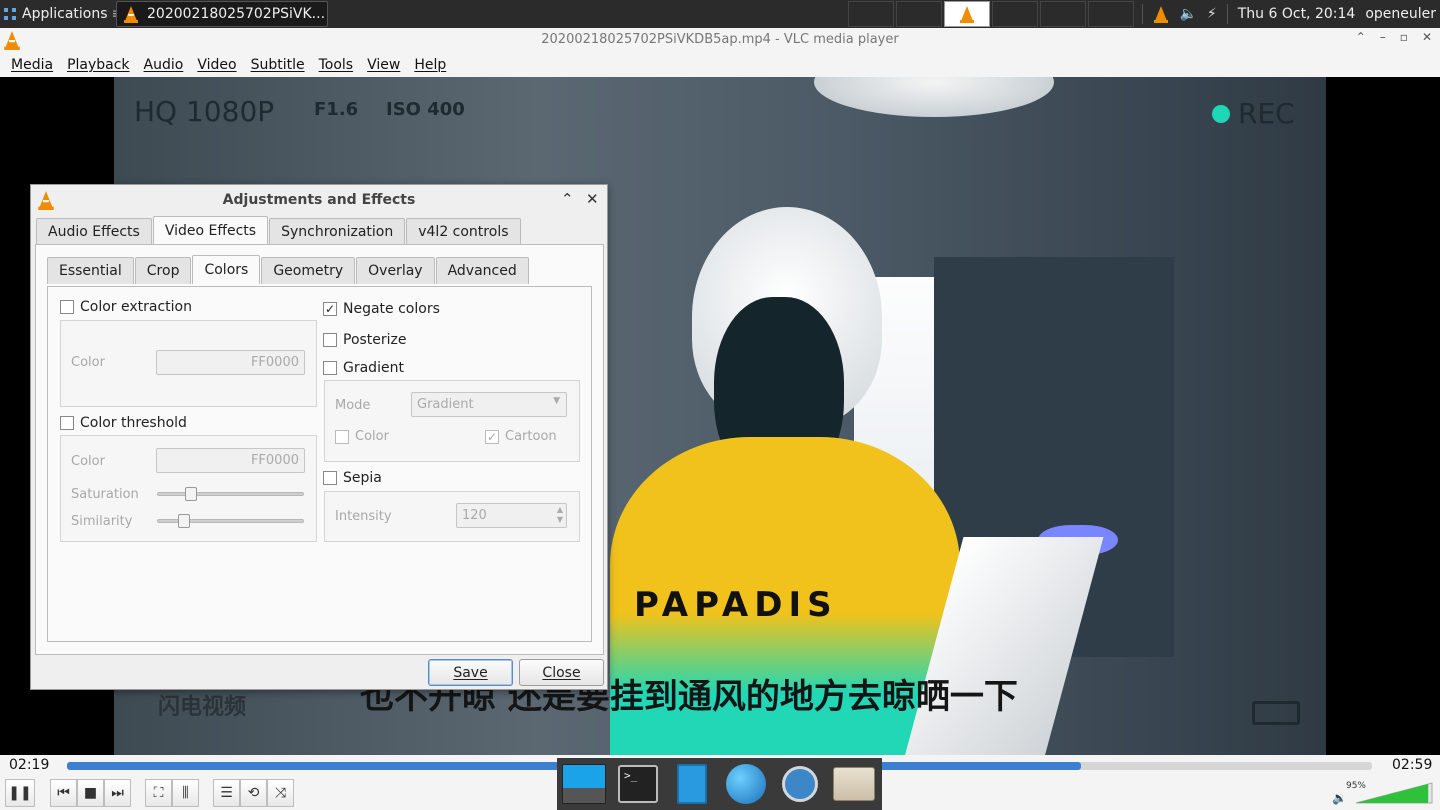 Image resolution: width=1440 pixels, height=810 pixels. Describe the element at coordinates (1427, 37) in the screenshot. I see `close-window-button: ✕` at that location.